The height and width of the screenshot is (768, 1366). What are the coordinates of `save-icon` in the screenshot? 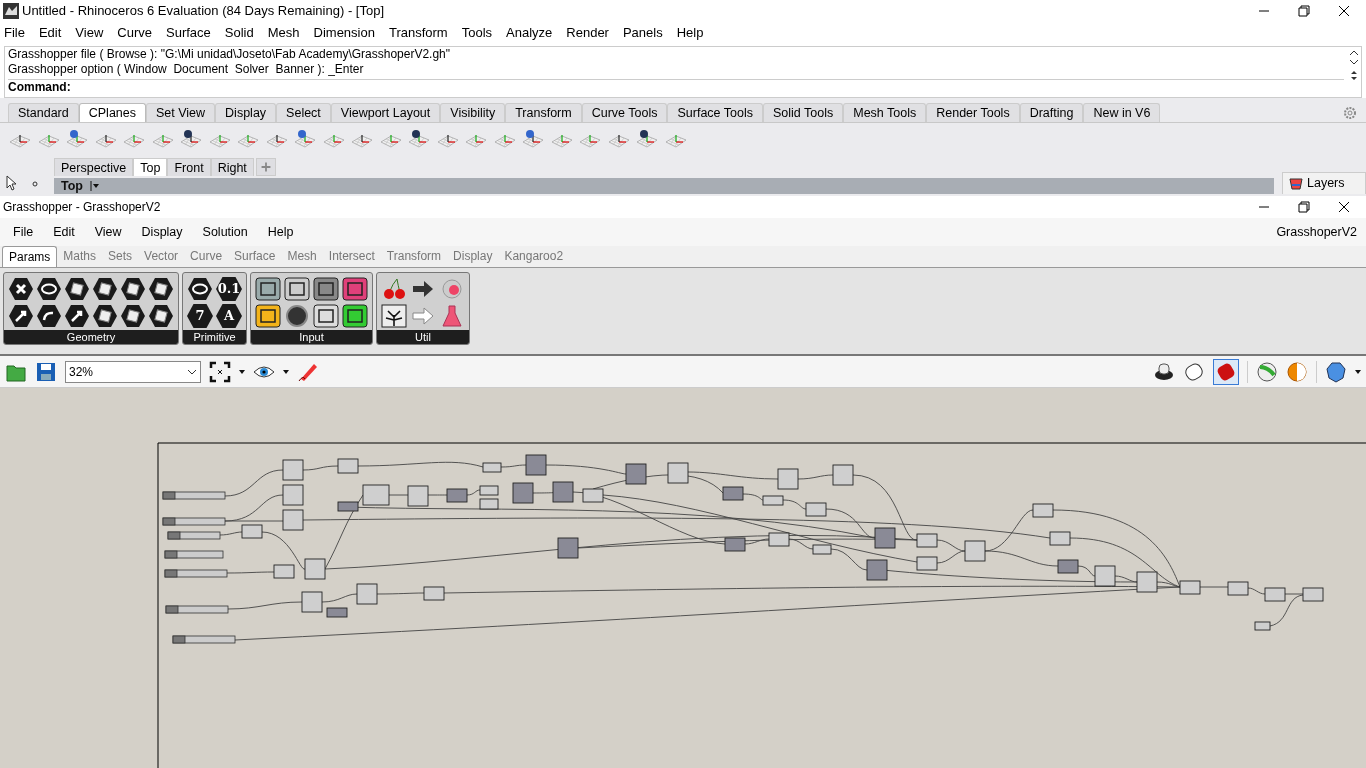 It's located at (46, 371).